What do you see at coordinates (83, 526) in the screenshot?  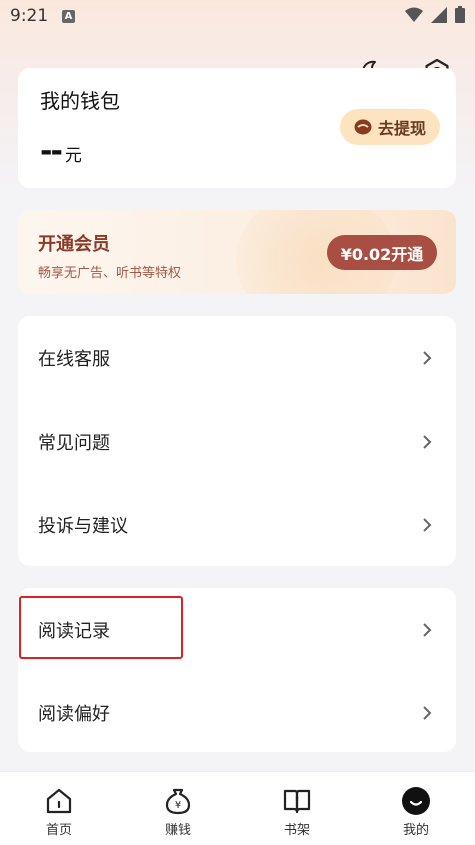 I see `menu-item-label: 投诉与建议` at bounding box center [83, 526].